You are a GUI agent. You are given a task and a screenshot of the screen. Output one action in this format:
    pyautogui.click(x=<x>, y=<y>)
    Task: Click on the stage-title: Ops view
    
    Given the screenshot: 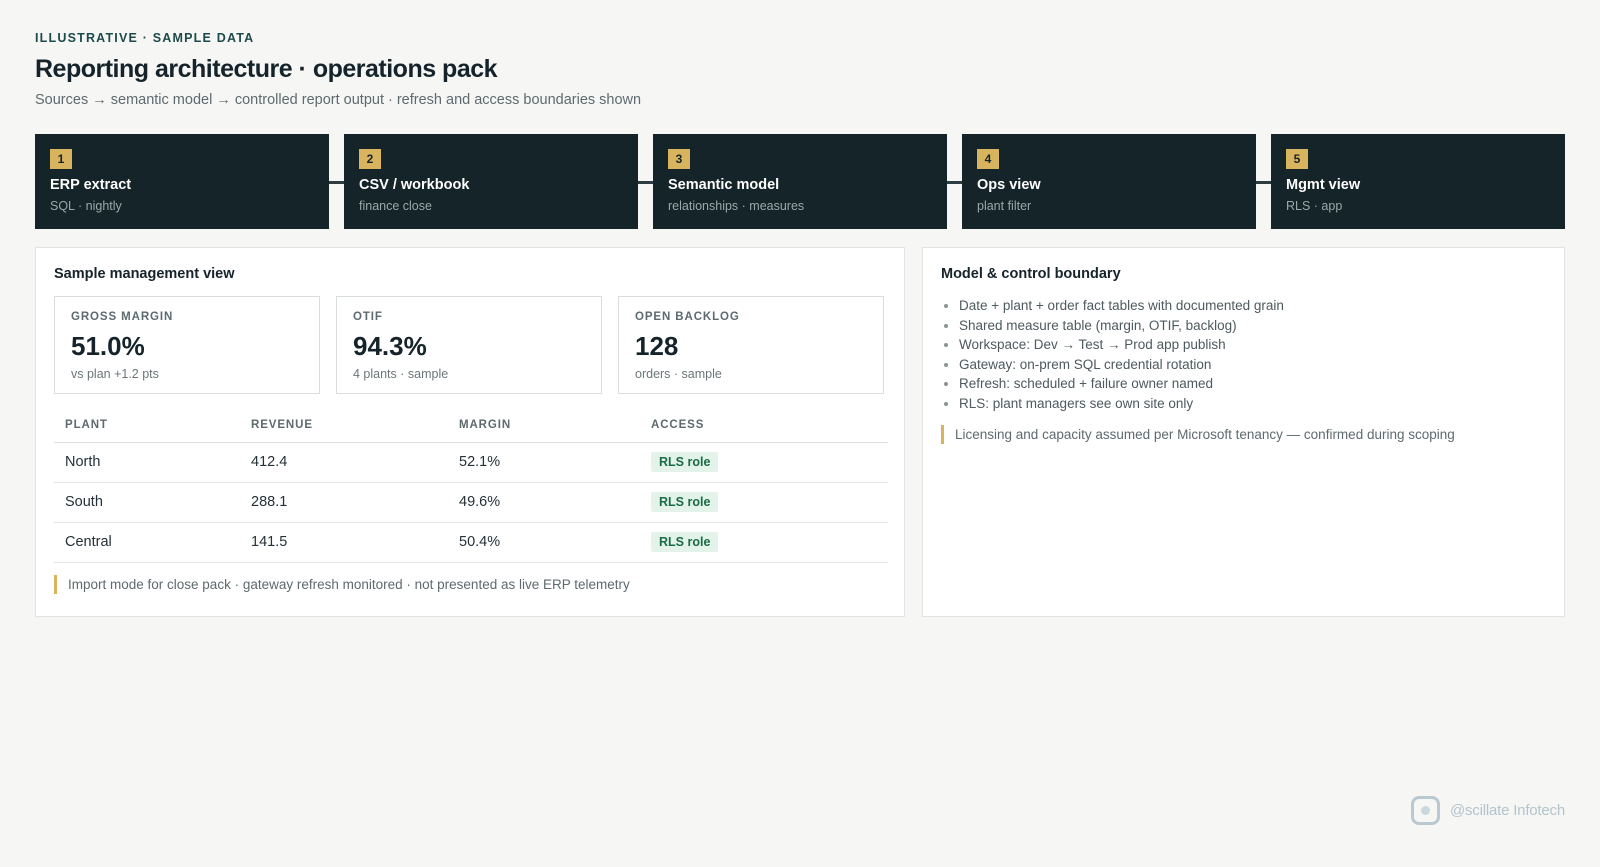 What is the action you would take?
    pyautogui.click(x=1009, y=185)
    